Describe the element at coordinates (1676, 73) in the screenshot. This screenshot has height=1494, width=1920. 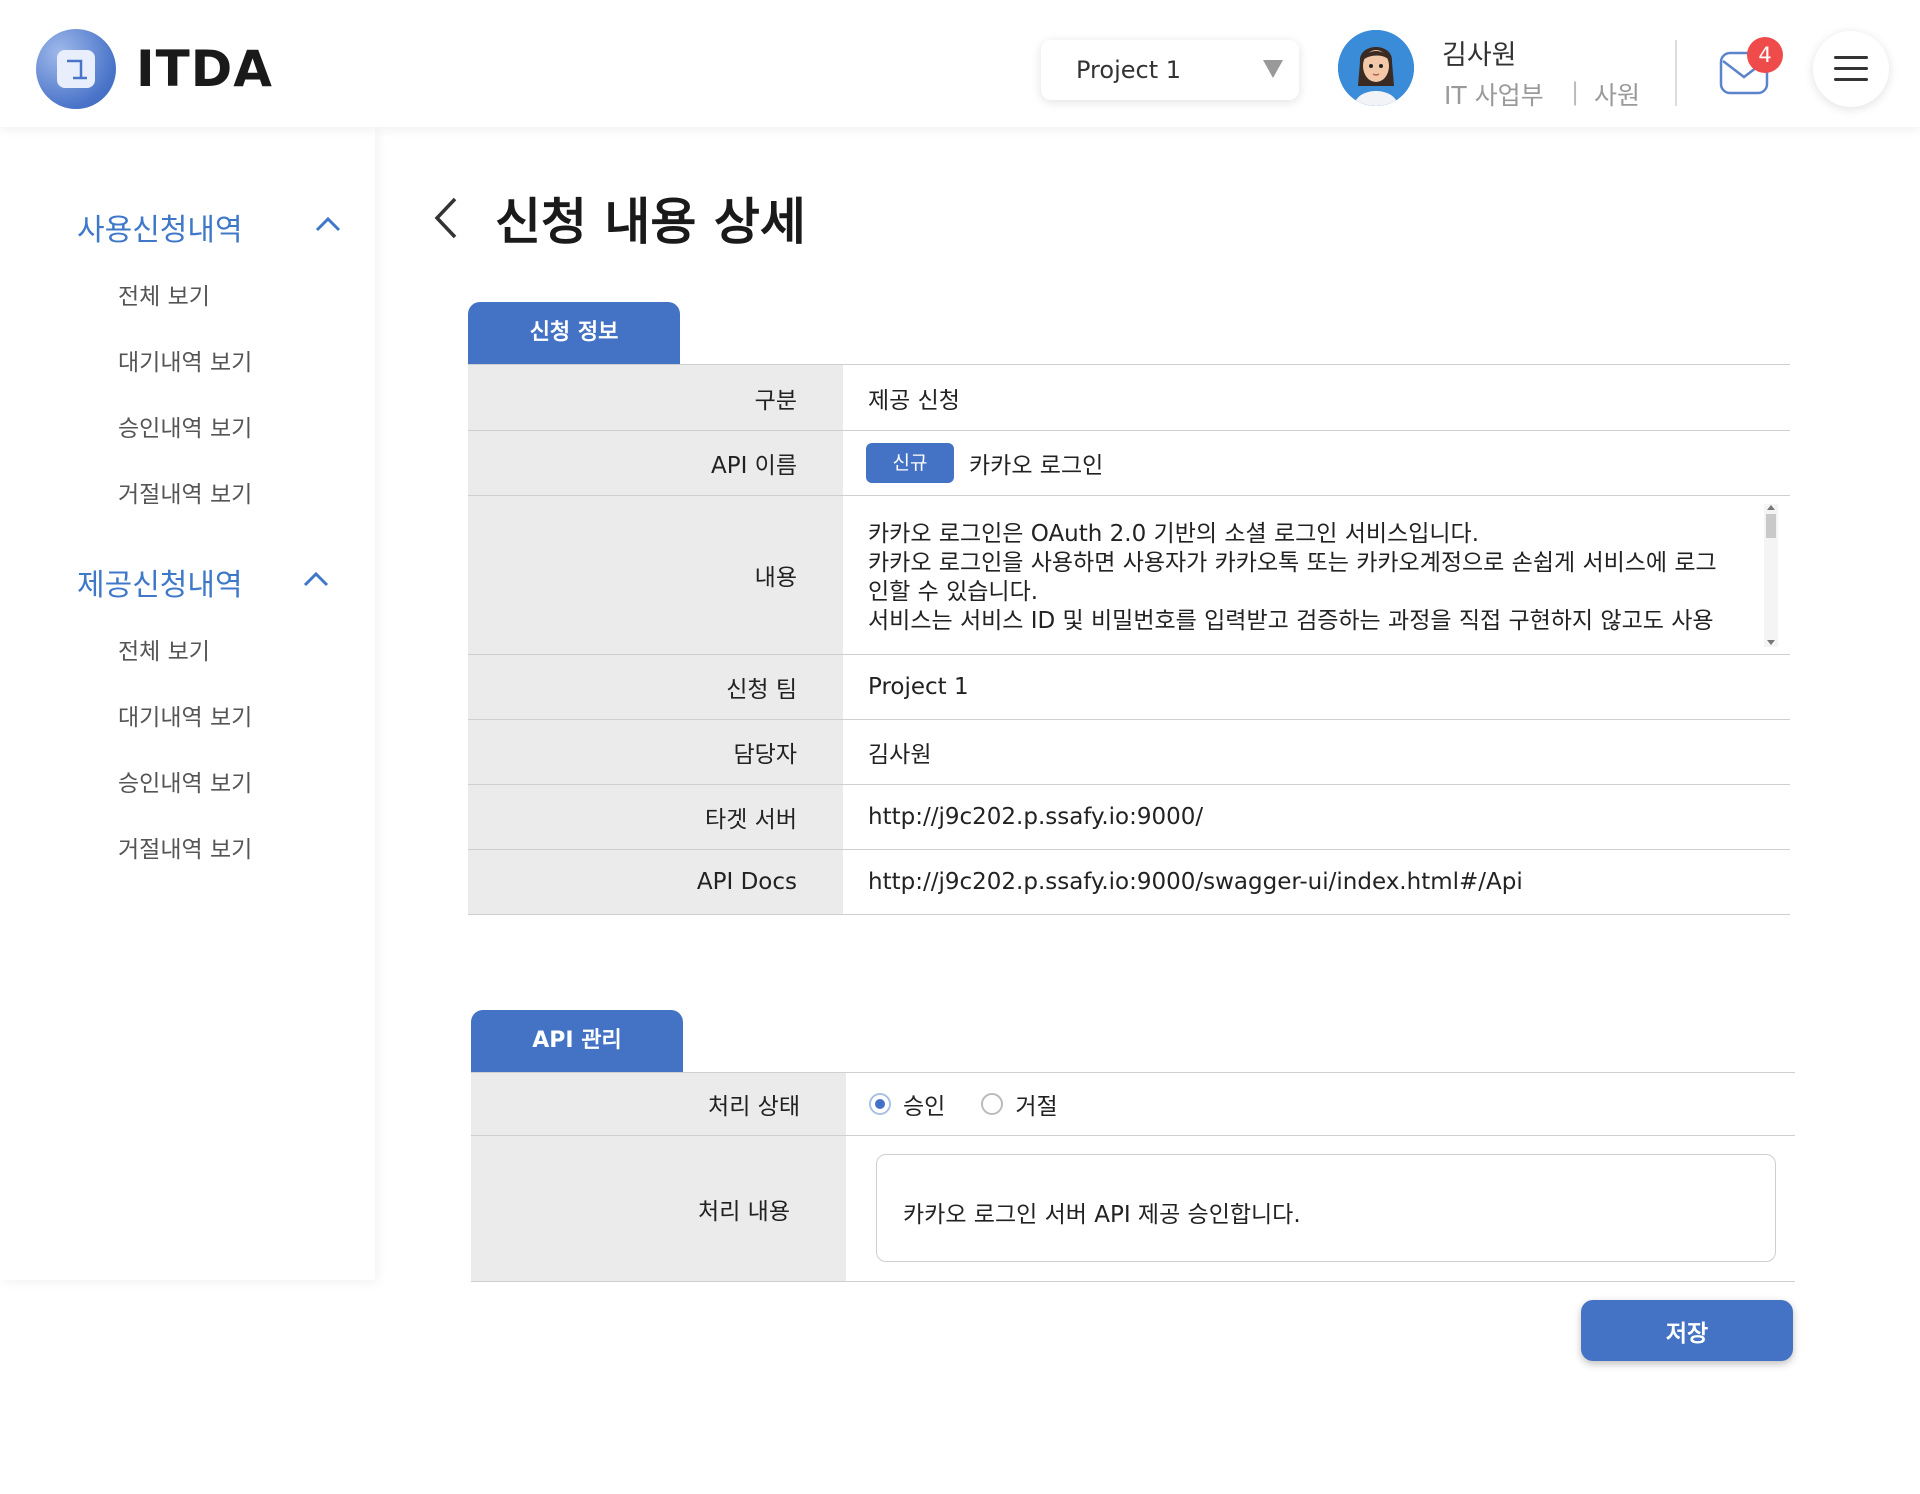
I see `header-divider` at that location.